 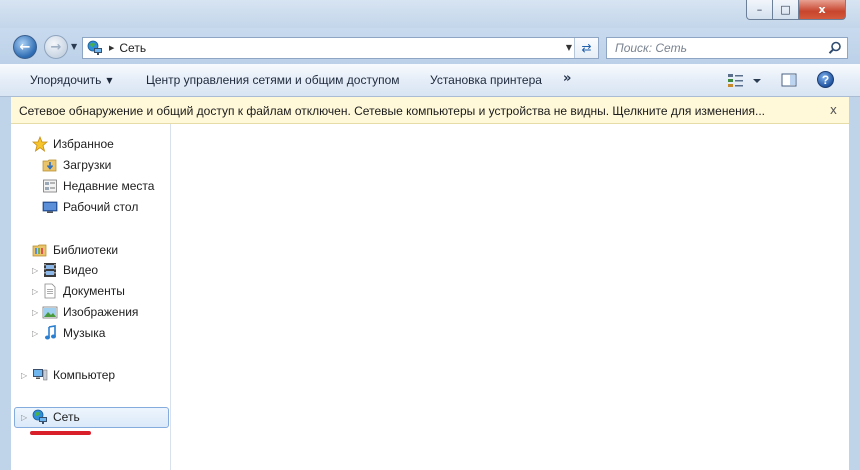 What do you see at coordinates (789, 80) in the screenshot?
I see `preview-pane-icon` at bounding box center [789, 80].